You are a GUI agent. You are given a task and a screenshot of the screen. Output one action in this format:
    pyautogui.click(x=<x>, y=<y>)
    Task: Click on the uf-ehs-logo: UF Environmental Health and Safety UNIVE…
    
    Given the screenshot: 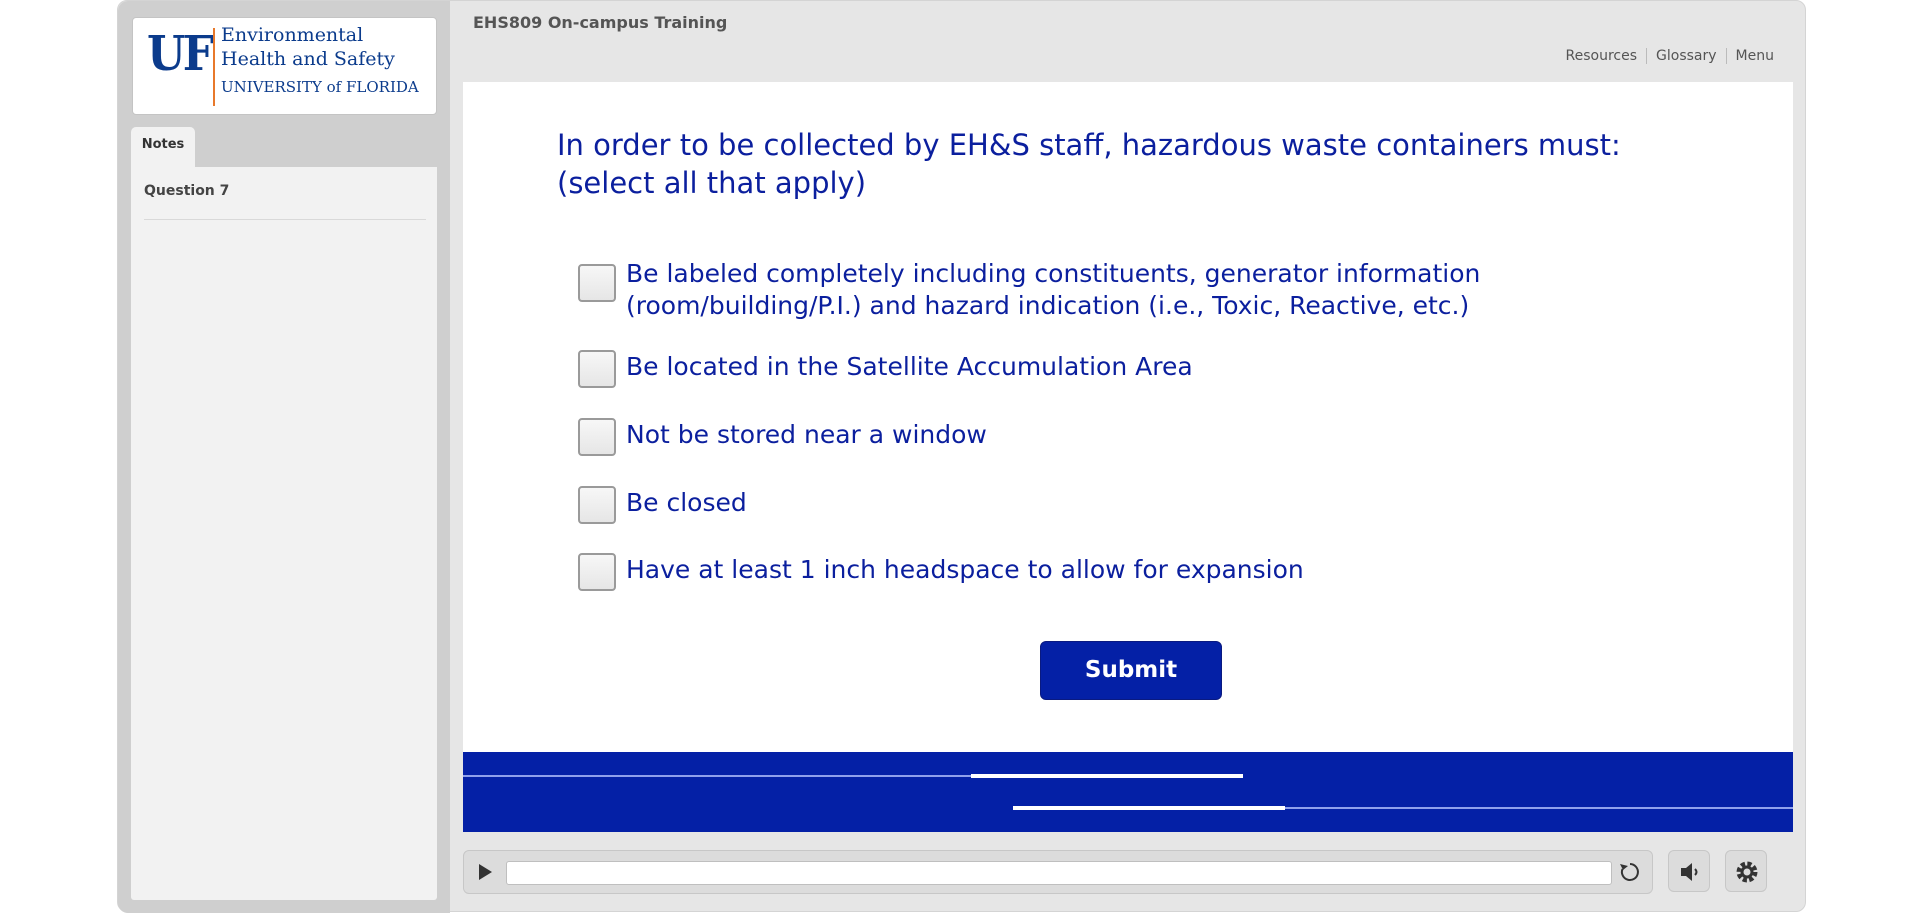 What is the action you would take?
    pyautogui.click(x=284, y=66)
    